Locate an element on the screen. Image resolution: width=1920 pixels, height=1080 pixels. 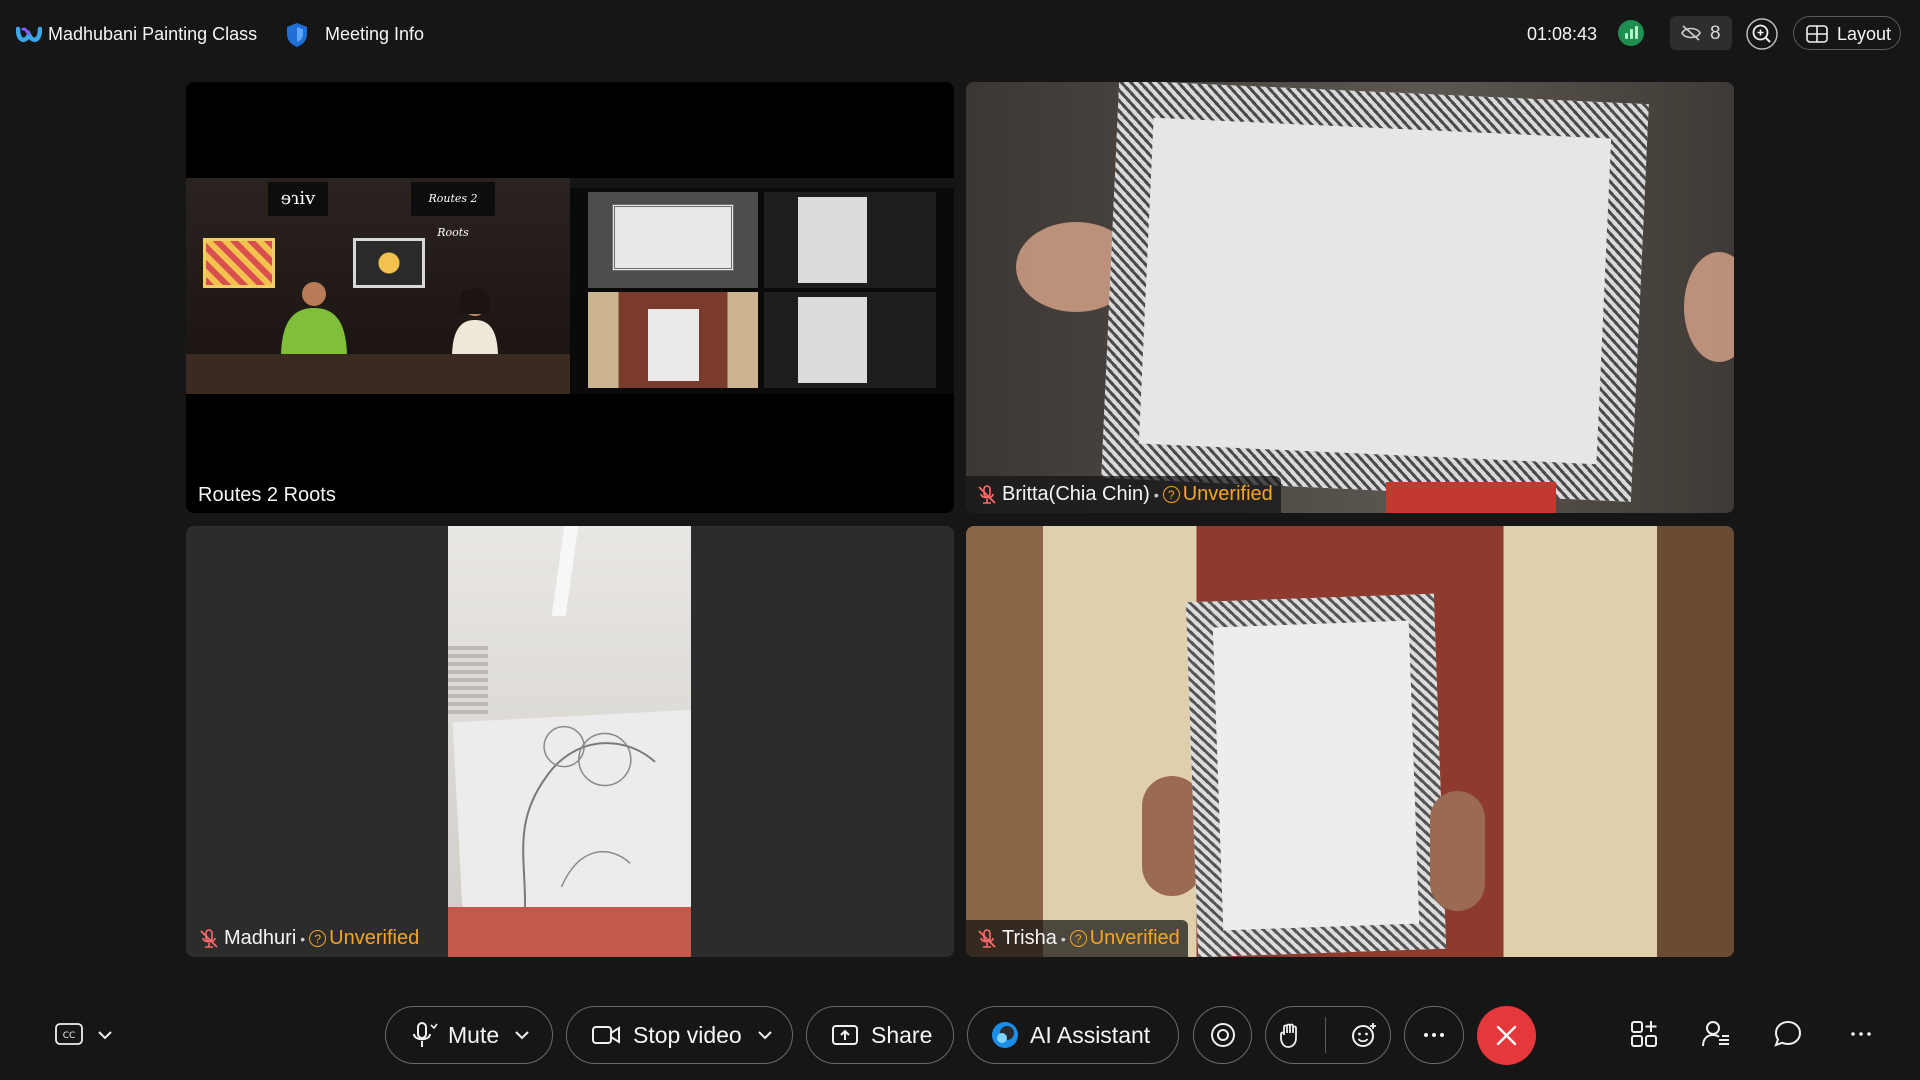
svg-text: CC is located at coordinates (69, 1036).